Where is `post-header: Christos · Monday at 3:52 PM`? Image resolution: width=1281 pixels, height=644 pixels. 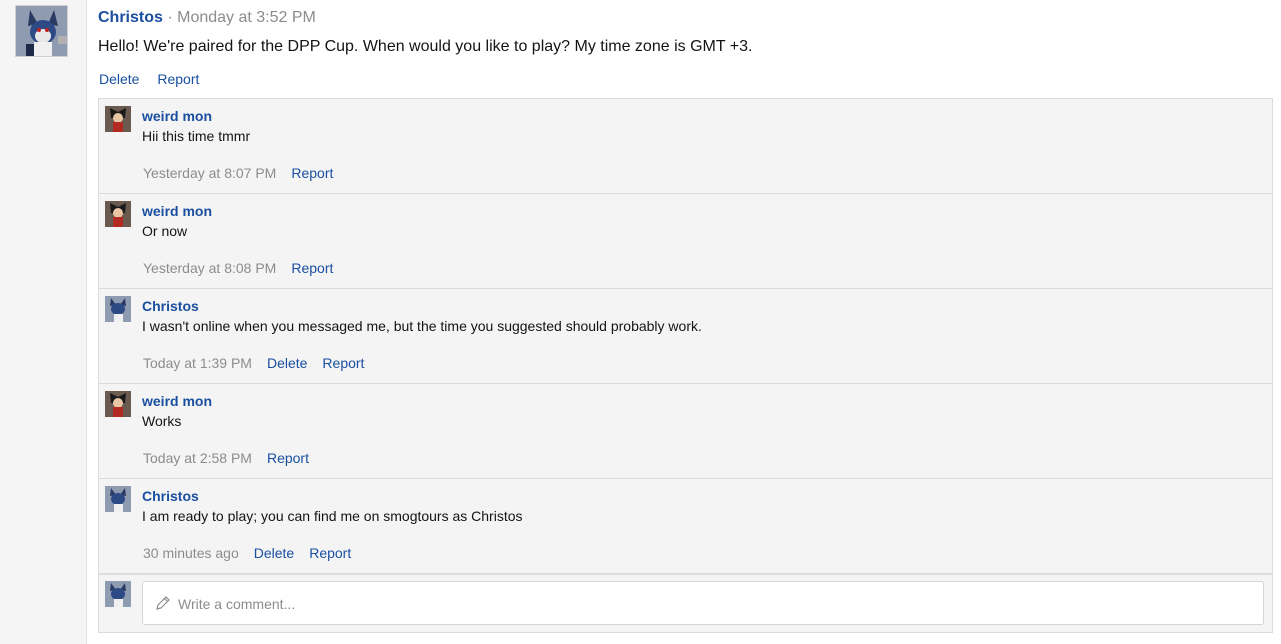 post-header: Christos · Monday at 3:52 PM is located at coordinates (207, 18).